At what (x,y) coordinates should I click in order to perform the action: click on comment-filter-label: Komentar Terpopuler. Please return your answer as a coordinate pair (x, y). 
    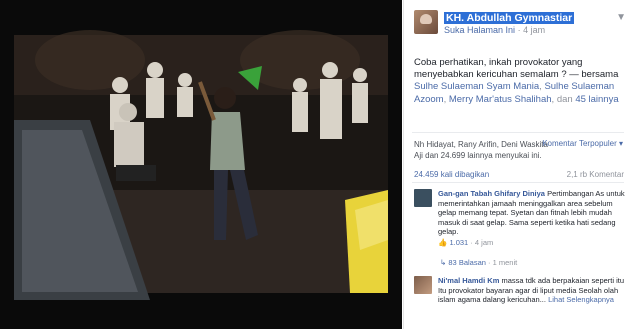
    Looking at the image, I should click on (579, 143).